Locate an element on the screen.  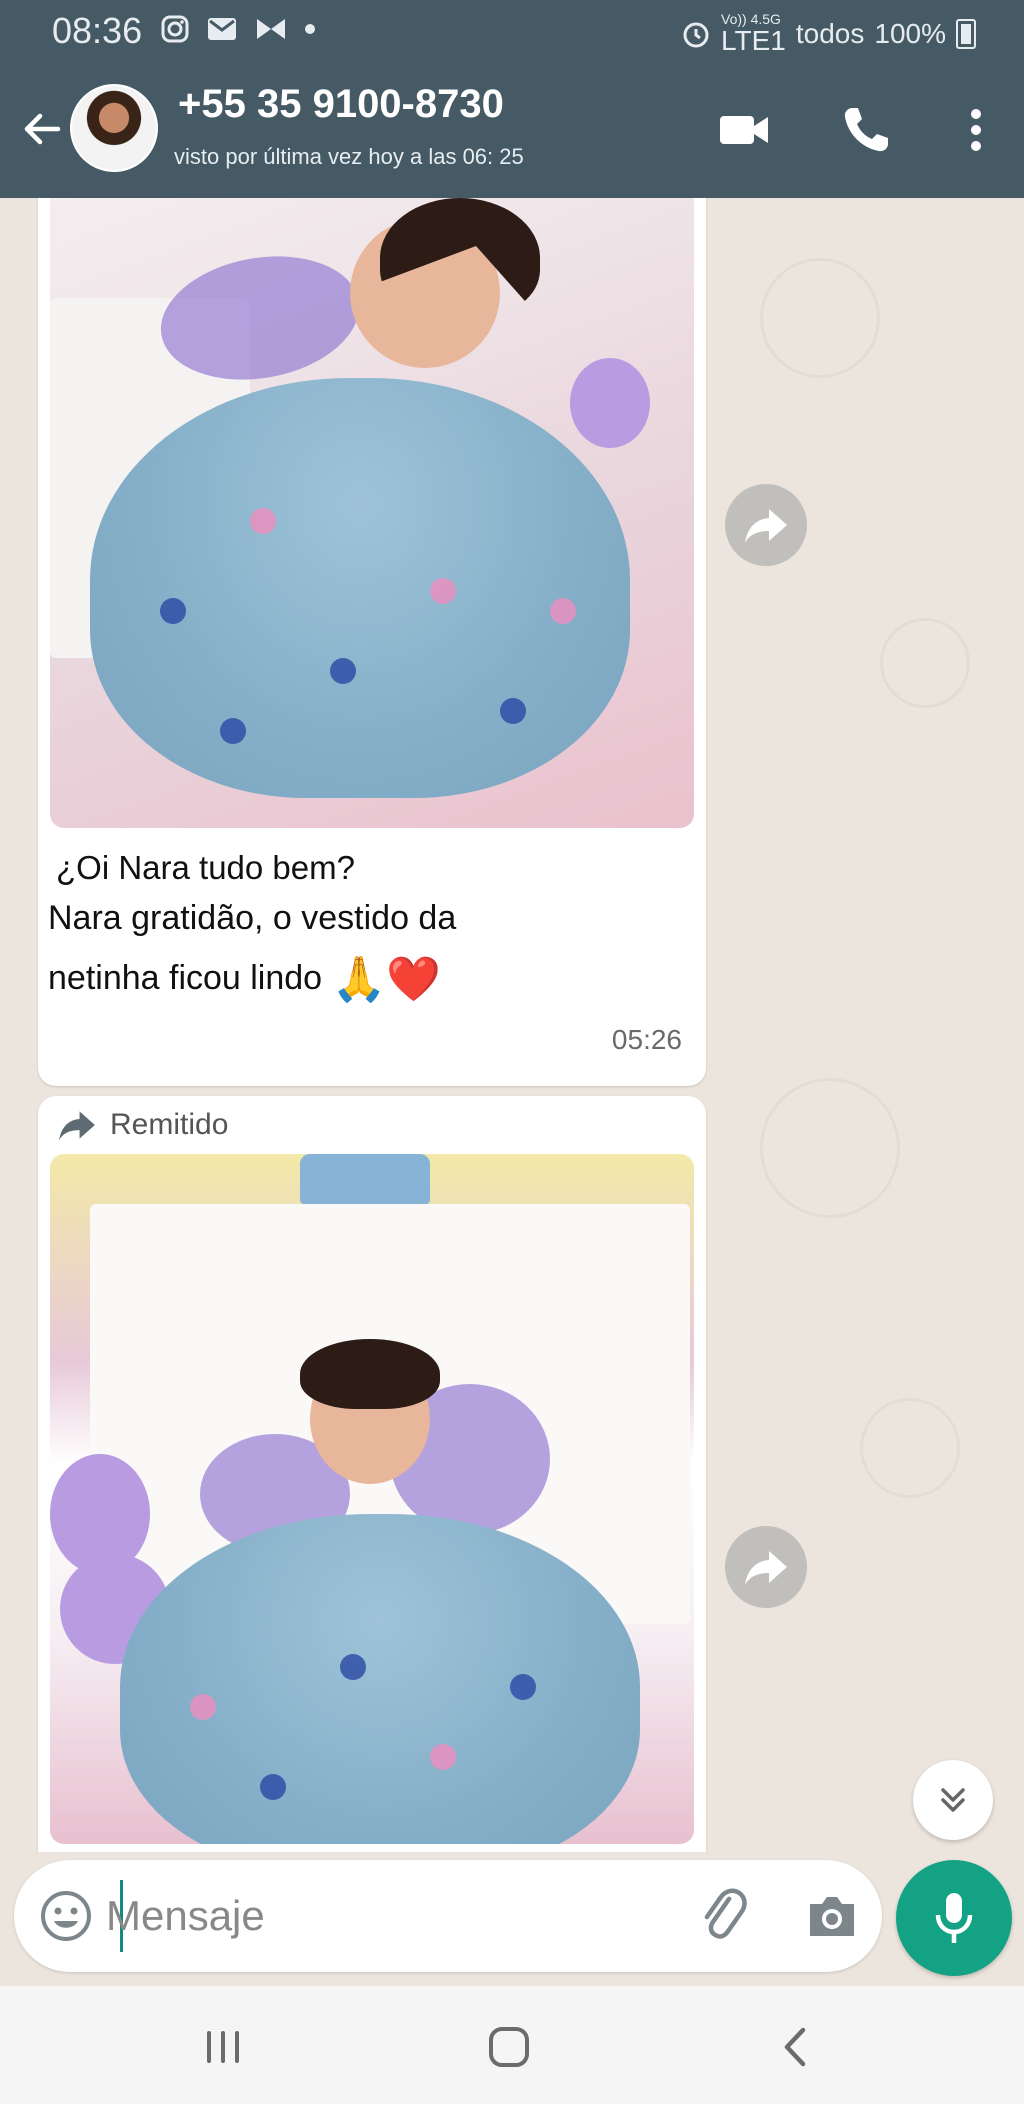
status-time: 08:36 is located at coordinates (97, 30).